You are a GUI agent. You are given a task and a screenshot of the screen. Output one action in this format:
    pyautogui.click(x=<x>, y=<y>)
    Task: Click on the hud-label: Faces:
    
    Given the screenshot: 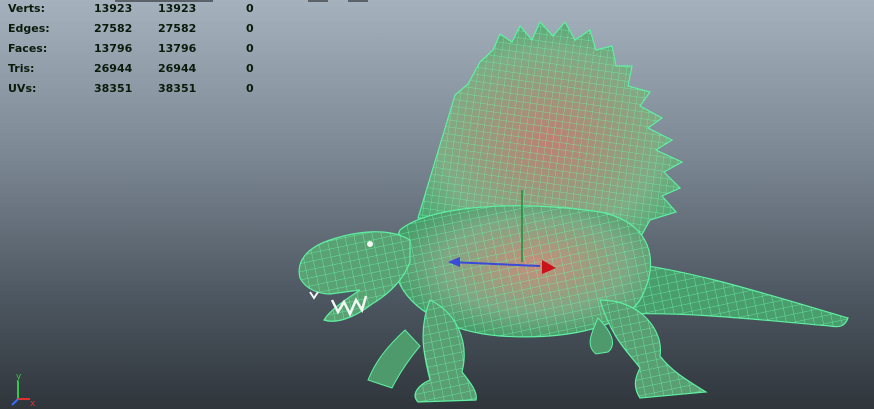 What is the action you would take?
    pyautogui.click(x=28, y=48)
    